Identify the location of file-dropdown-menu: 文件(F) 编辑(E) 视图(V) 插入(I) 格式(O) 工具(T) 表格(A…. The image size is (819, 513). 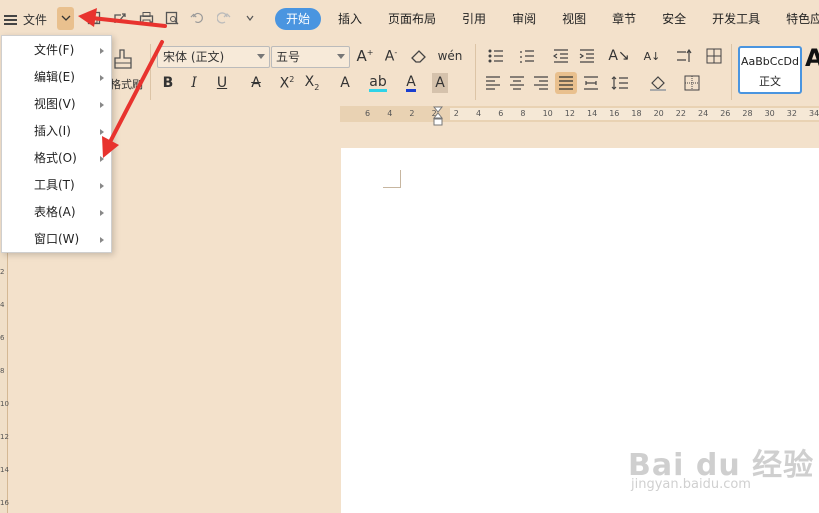
(56, 144).